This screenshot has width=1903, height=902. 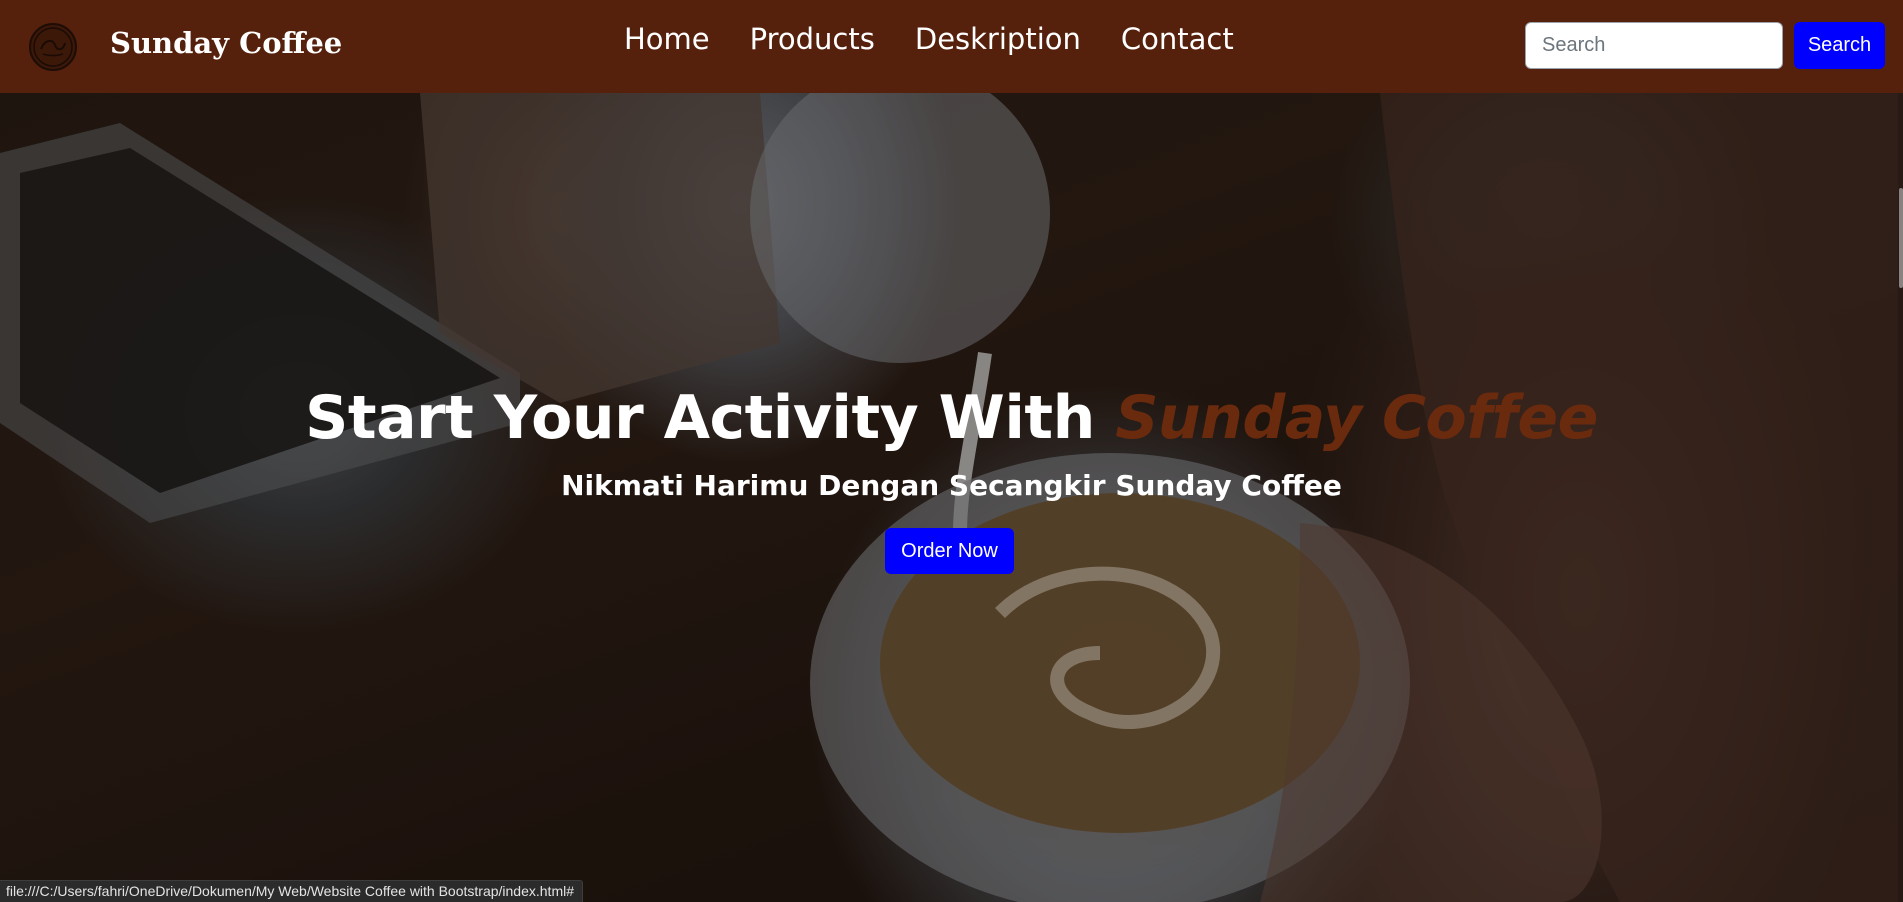 What do you see at coordinates (998, 39) in the screenshot?
I see `nav-link-deskription: Deskription` at bounding box center [998, 39].